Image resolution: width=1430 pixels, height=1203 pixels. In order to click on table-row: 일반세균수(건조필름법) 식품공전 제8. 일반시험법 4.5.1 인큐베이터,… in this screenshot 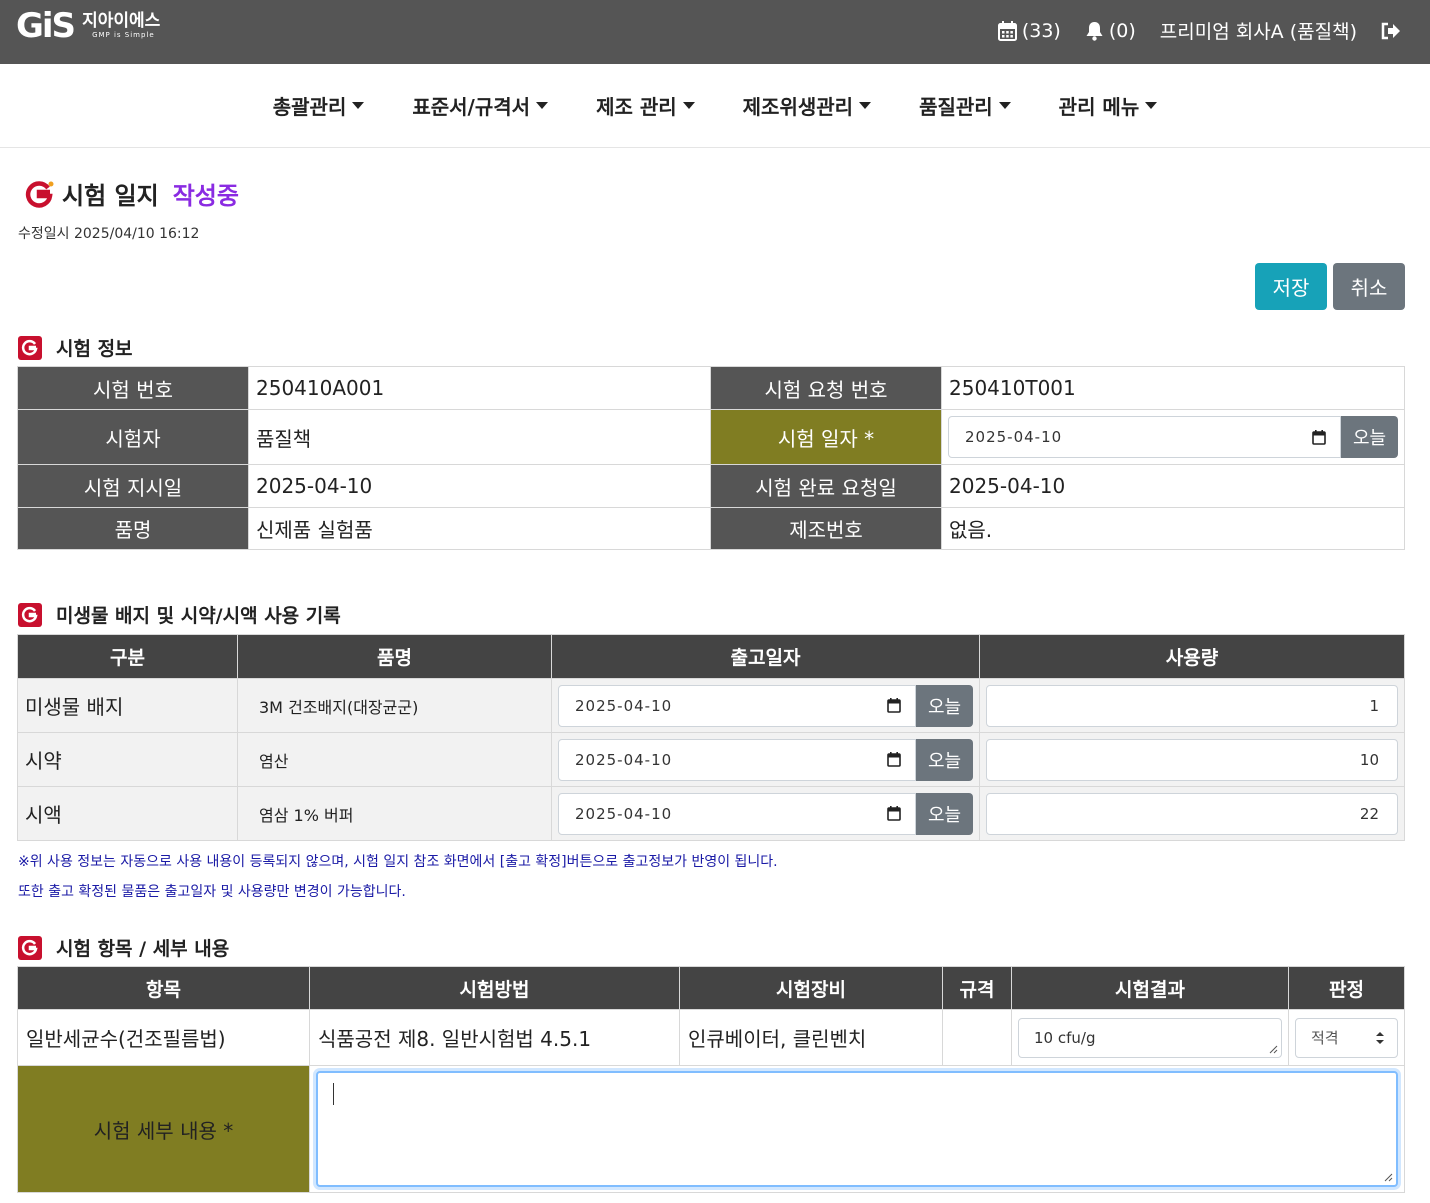, I will do `click(711, 1037)`.